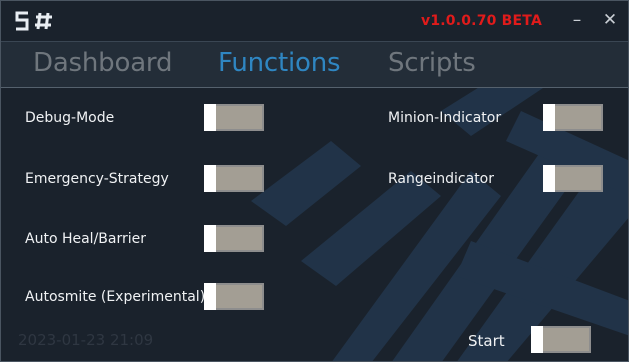 Image resolution: width=629 pixels, height=362 pixels. I want to click on autosmite-toggle, so click(234, 296).